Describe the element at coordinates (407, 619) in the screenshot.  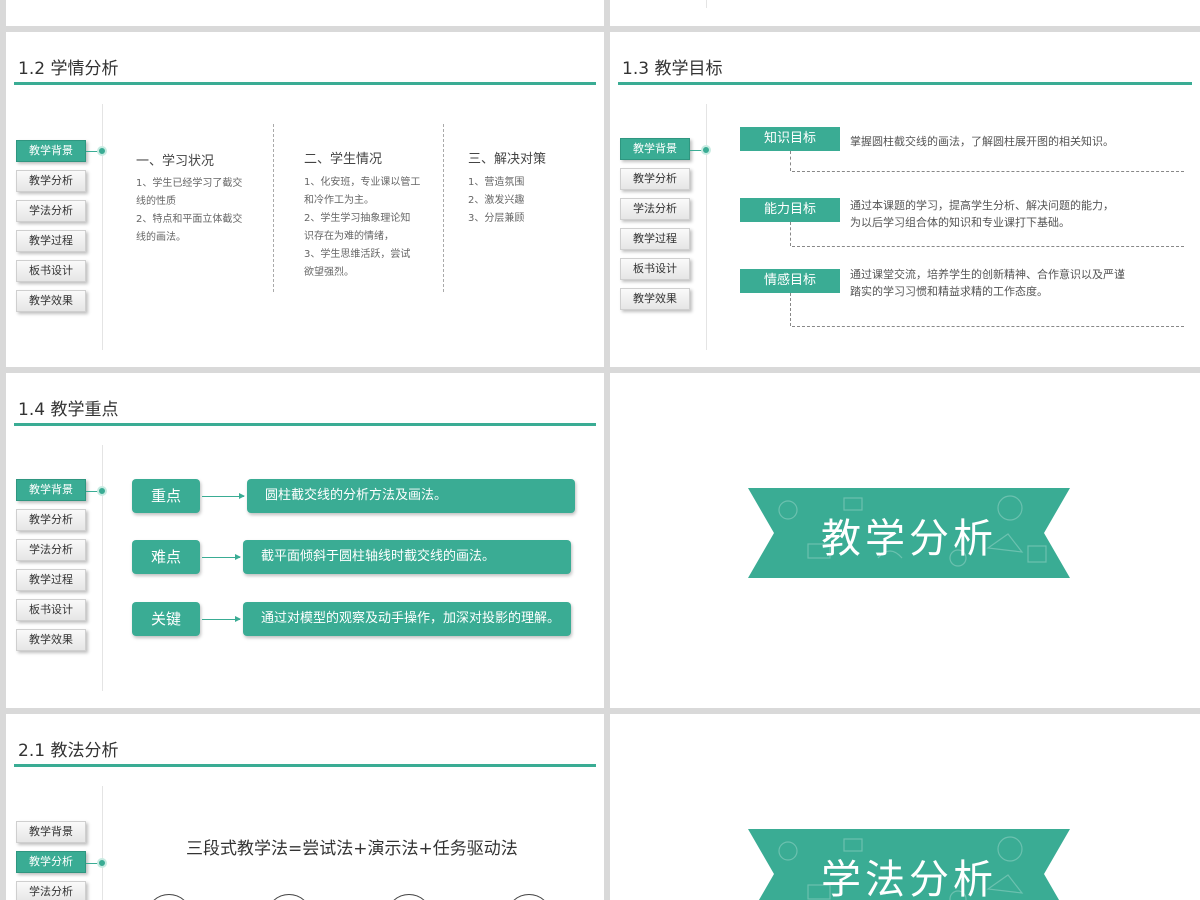
I see `key-text-key-point: 通过对模型的观察及动手操作，加深对投影的理解。` at that location.